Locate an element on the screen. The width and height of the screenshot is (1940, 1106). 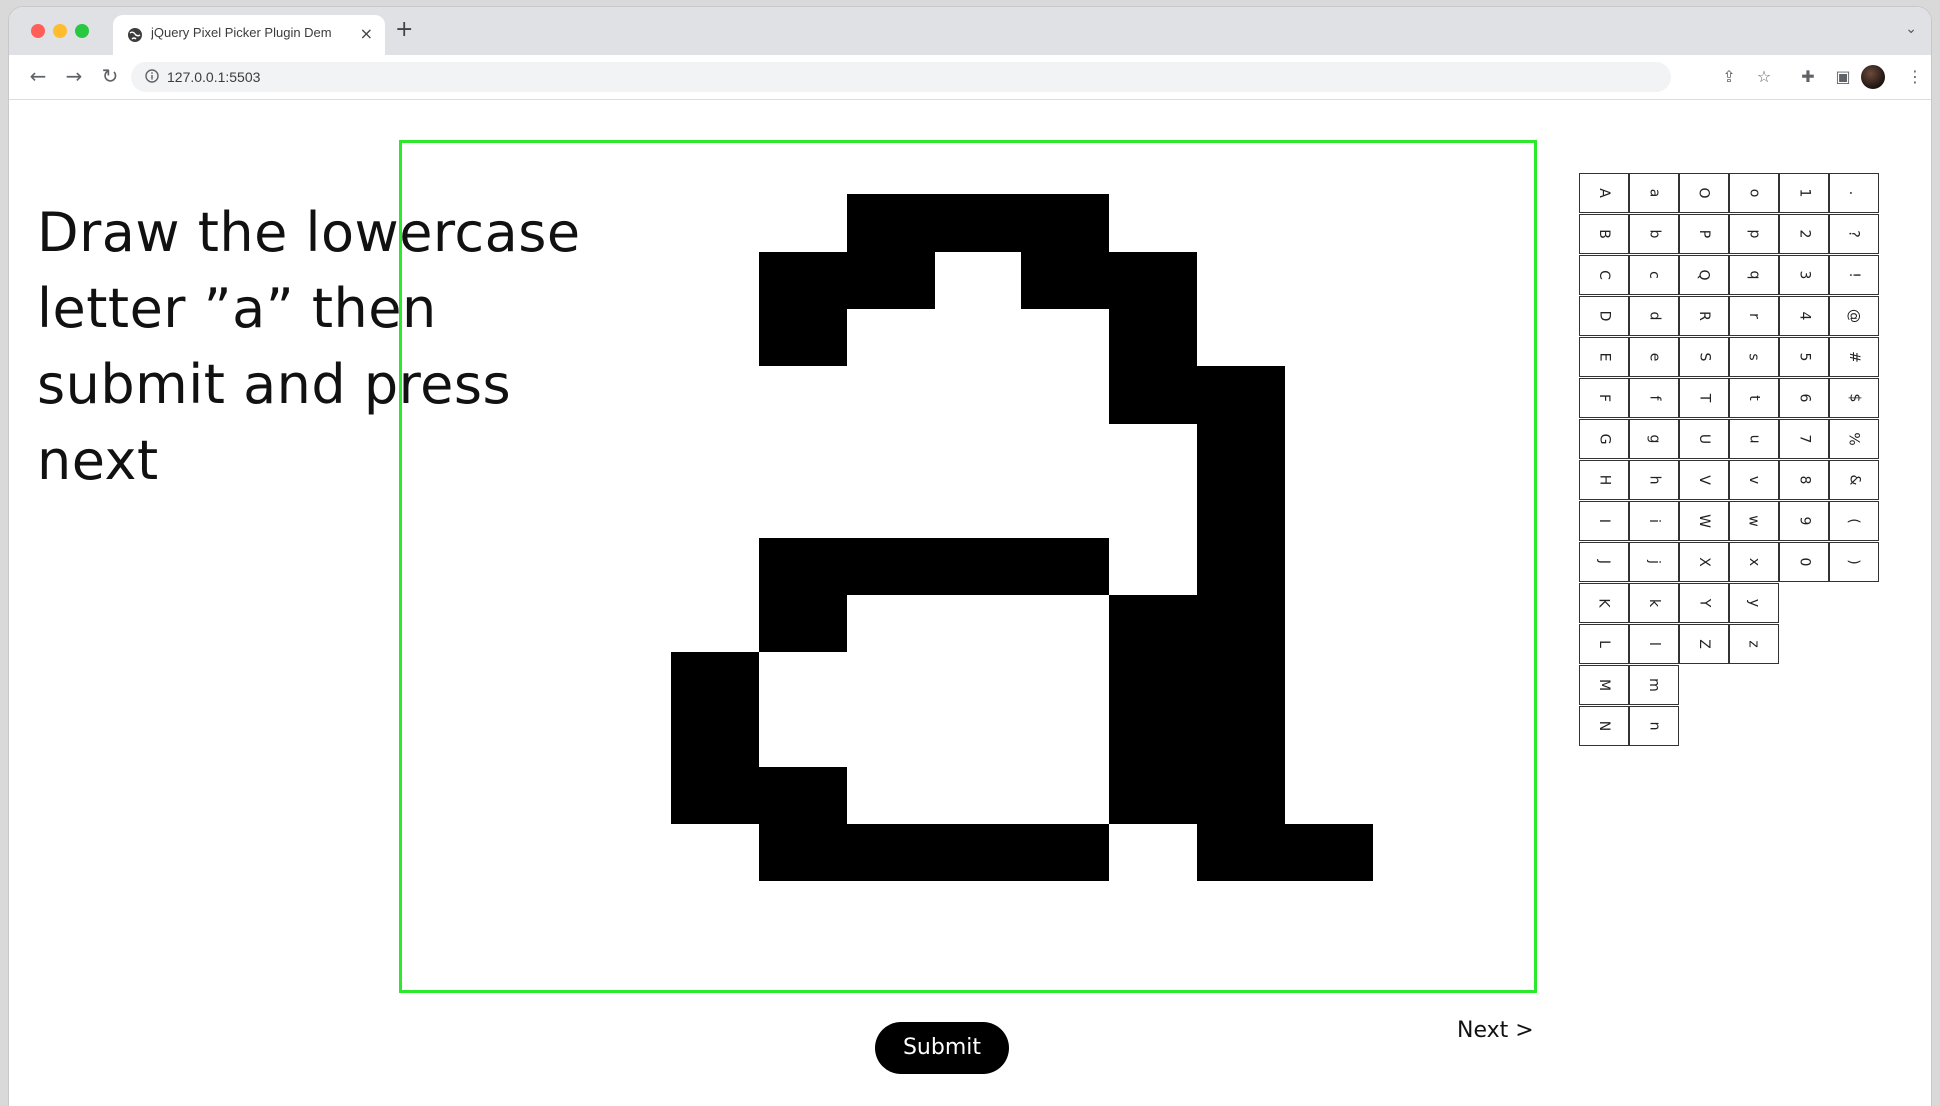
glyph-cell: i is located at coordinates (1654, 521).